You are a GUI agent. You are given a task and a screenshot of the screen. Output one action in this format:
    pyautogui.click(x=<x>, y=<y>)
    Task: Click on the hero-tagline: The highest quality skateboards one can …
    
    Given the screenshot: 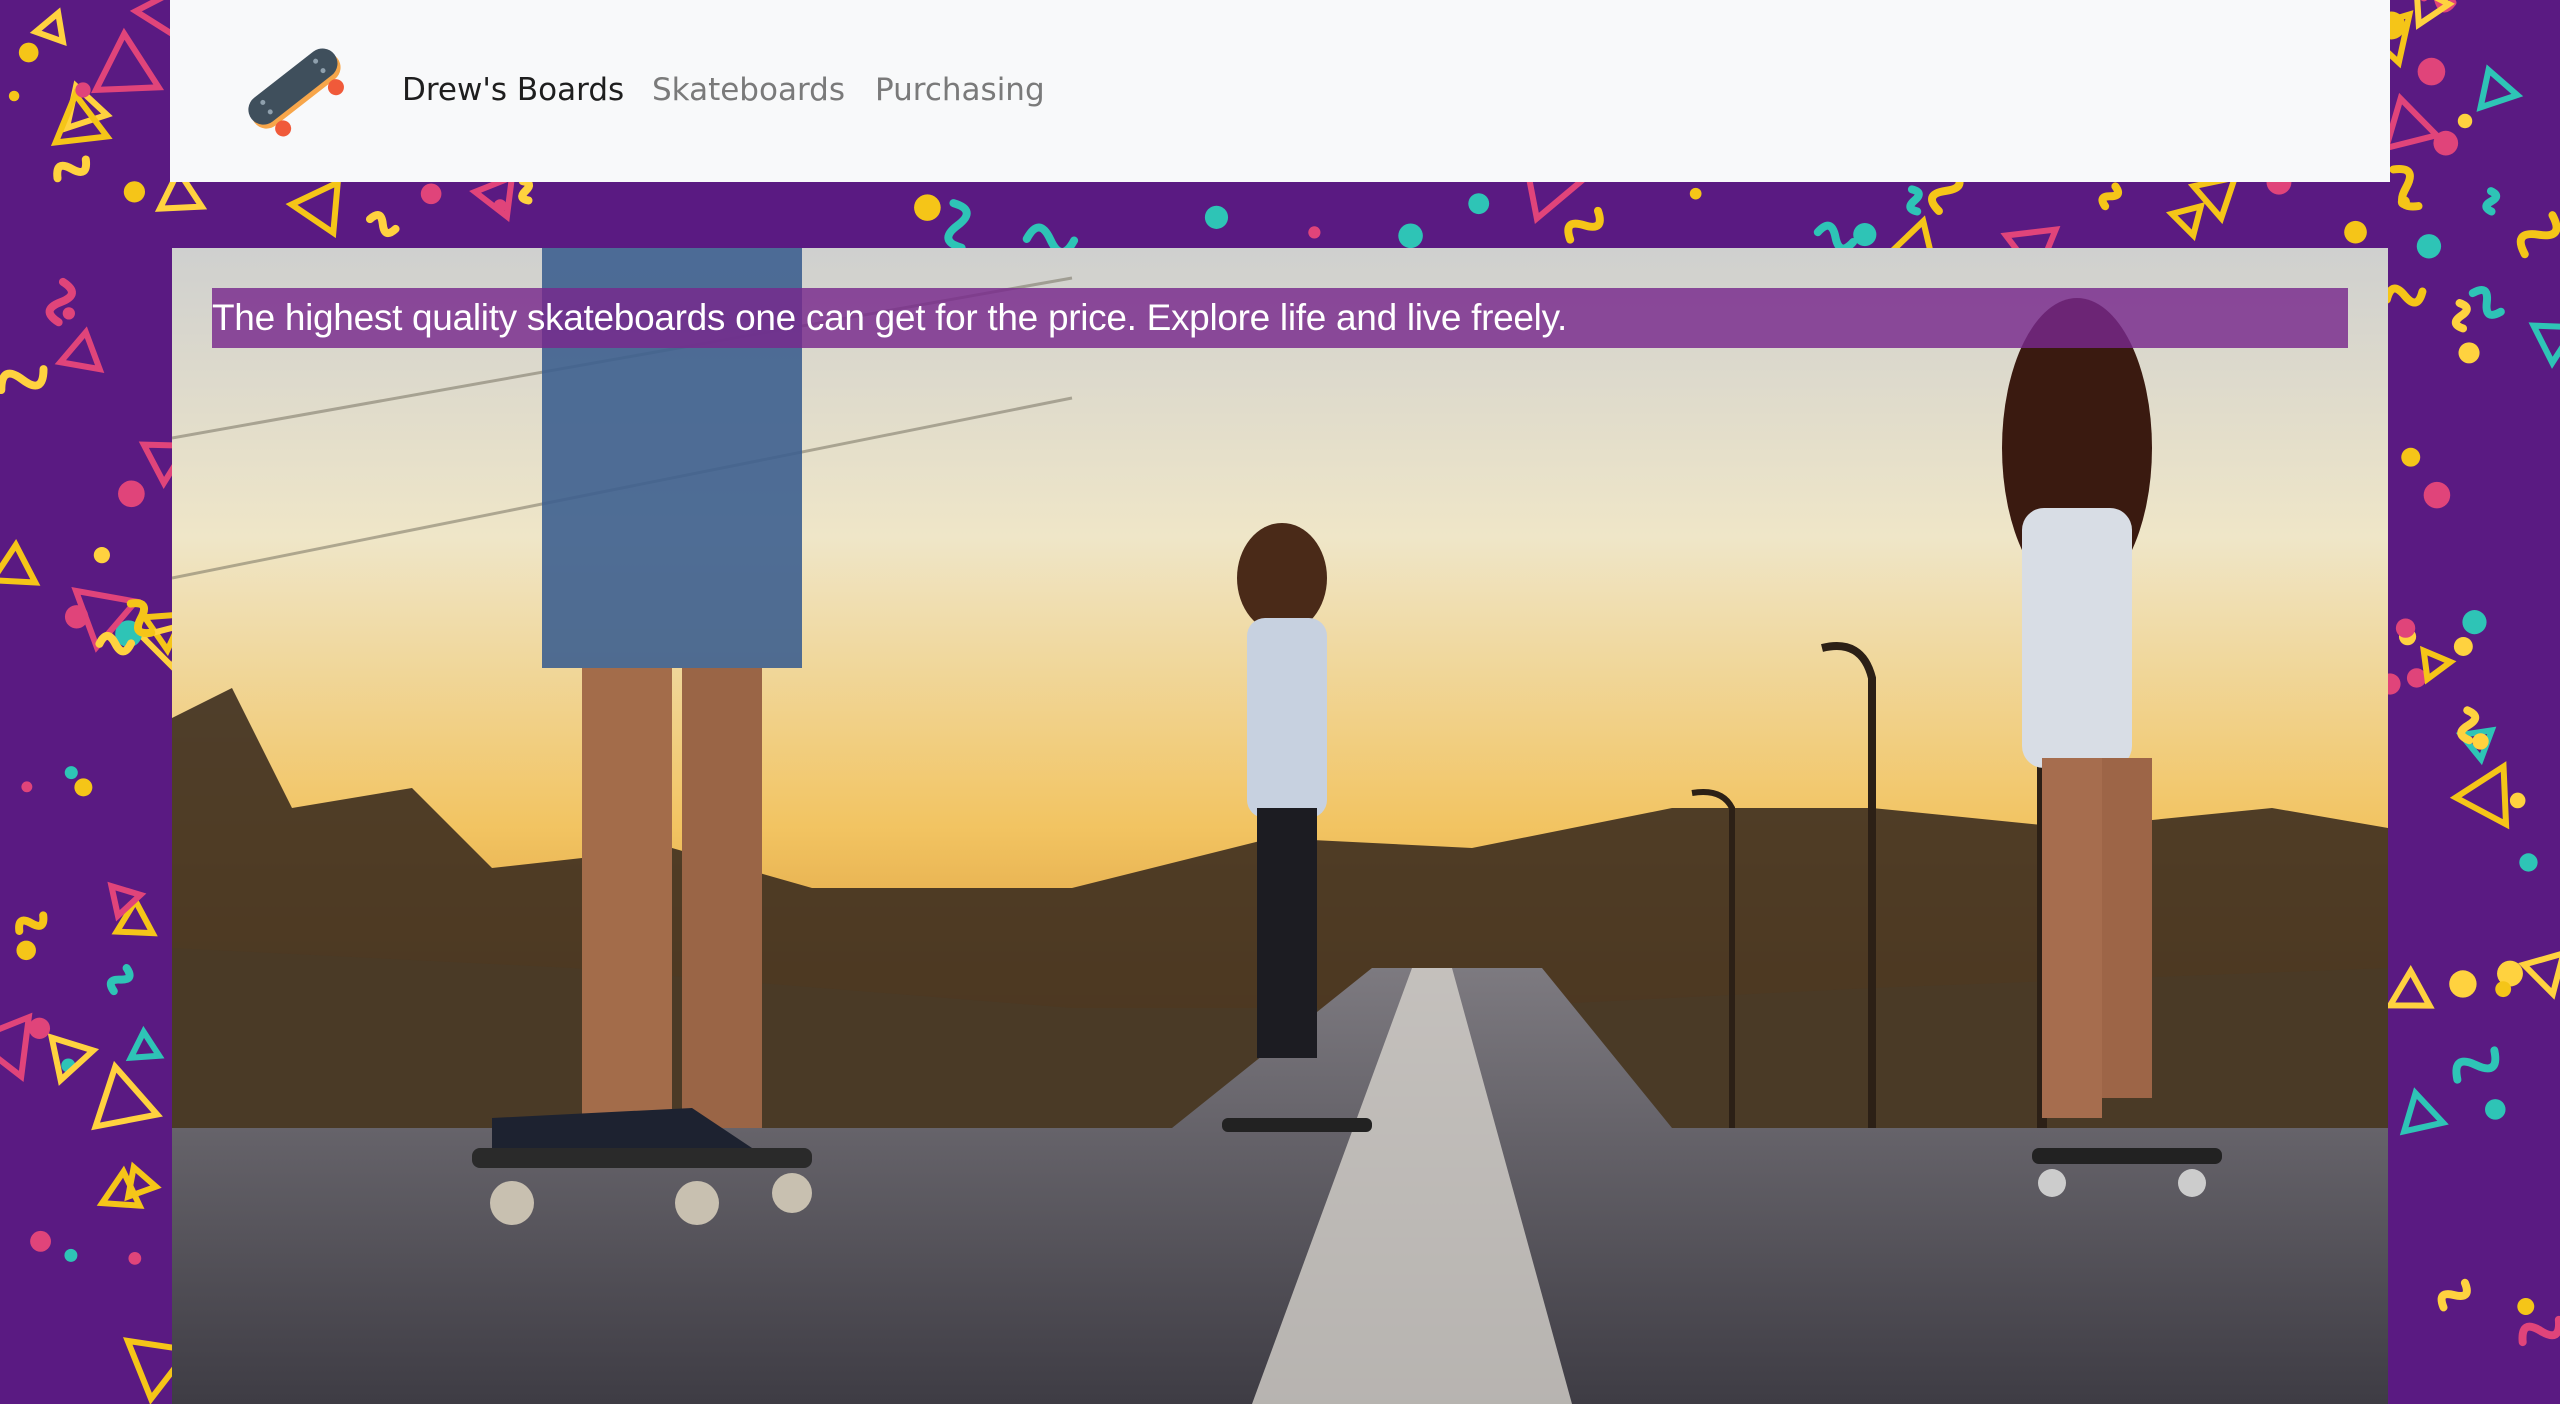 What is the action you would take?
    pyautogui.click(x=890, y=317)
    